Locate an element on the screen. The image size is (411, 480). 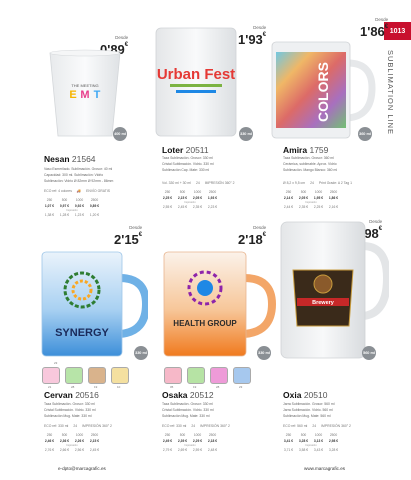
amira-mug-image: COLORS is located at coordinates (323, 90).